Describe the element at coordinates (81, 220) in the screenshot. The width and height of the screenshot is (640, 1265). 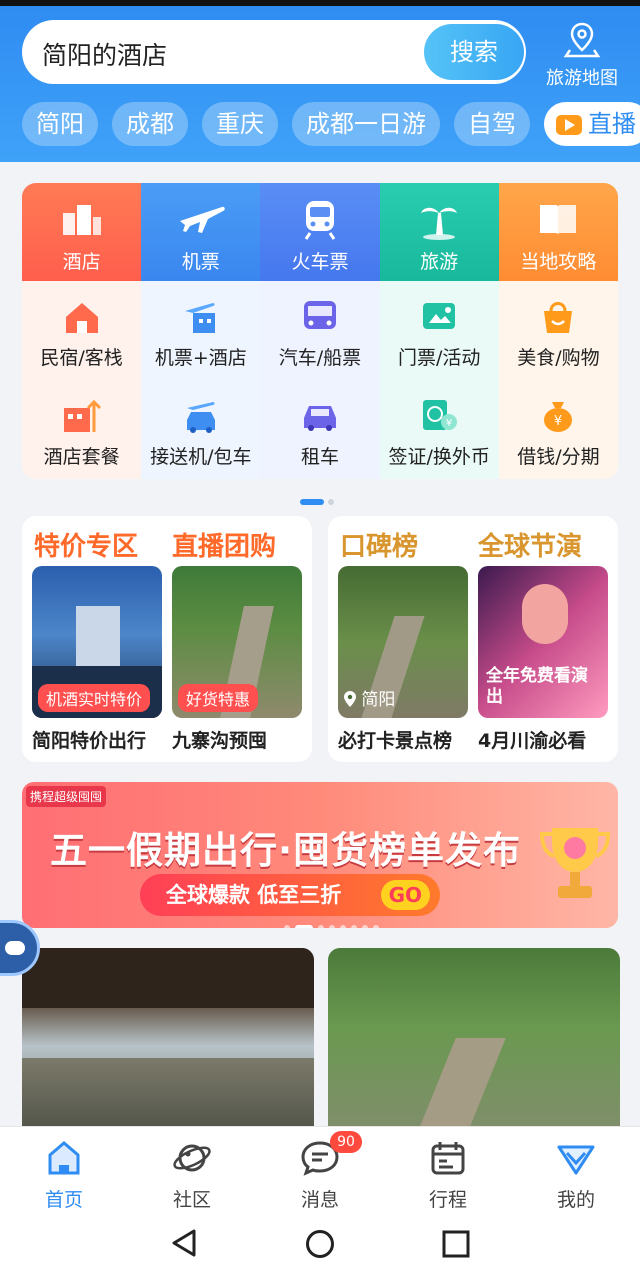
I see `hotel-icon` at that location.